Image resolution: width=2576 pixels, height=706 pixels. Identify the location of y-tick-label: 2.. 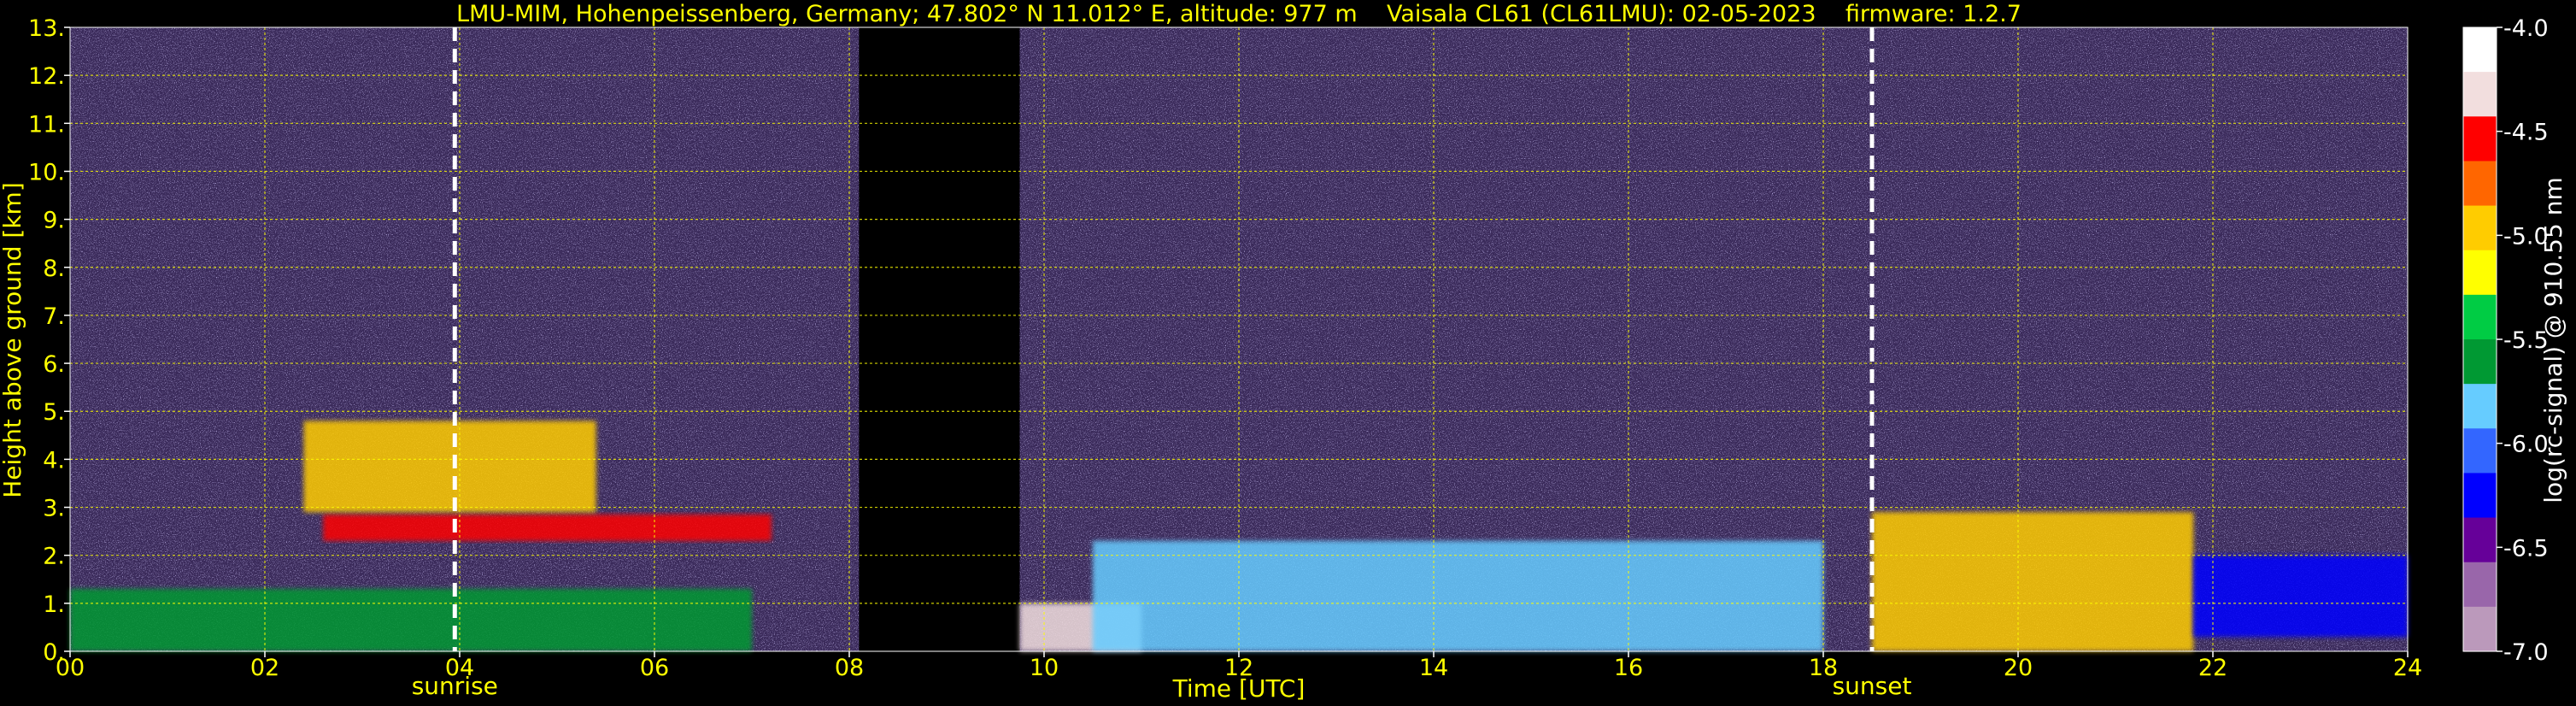
(54, 557).